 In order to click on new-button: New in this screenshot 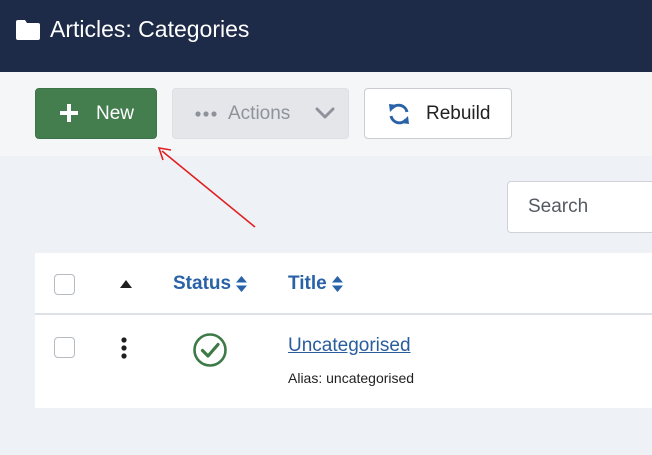, I will do `click(96, 113)`.